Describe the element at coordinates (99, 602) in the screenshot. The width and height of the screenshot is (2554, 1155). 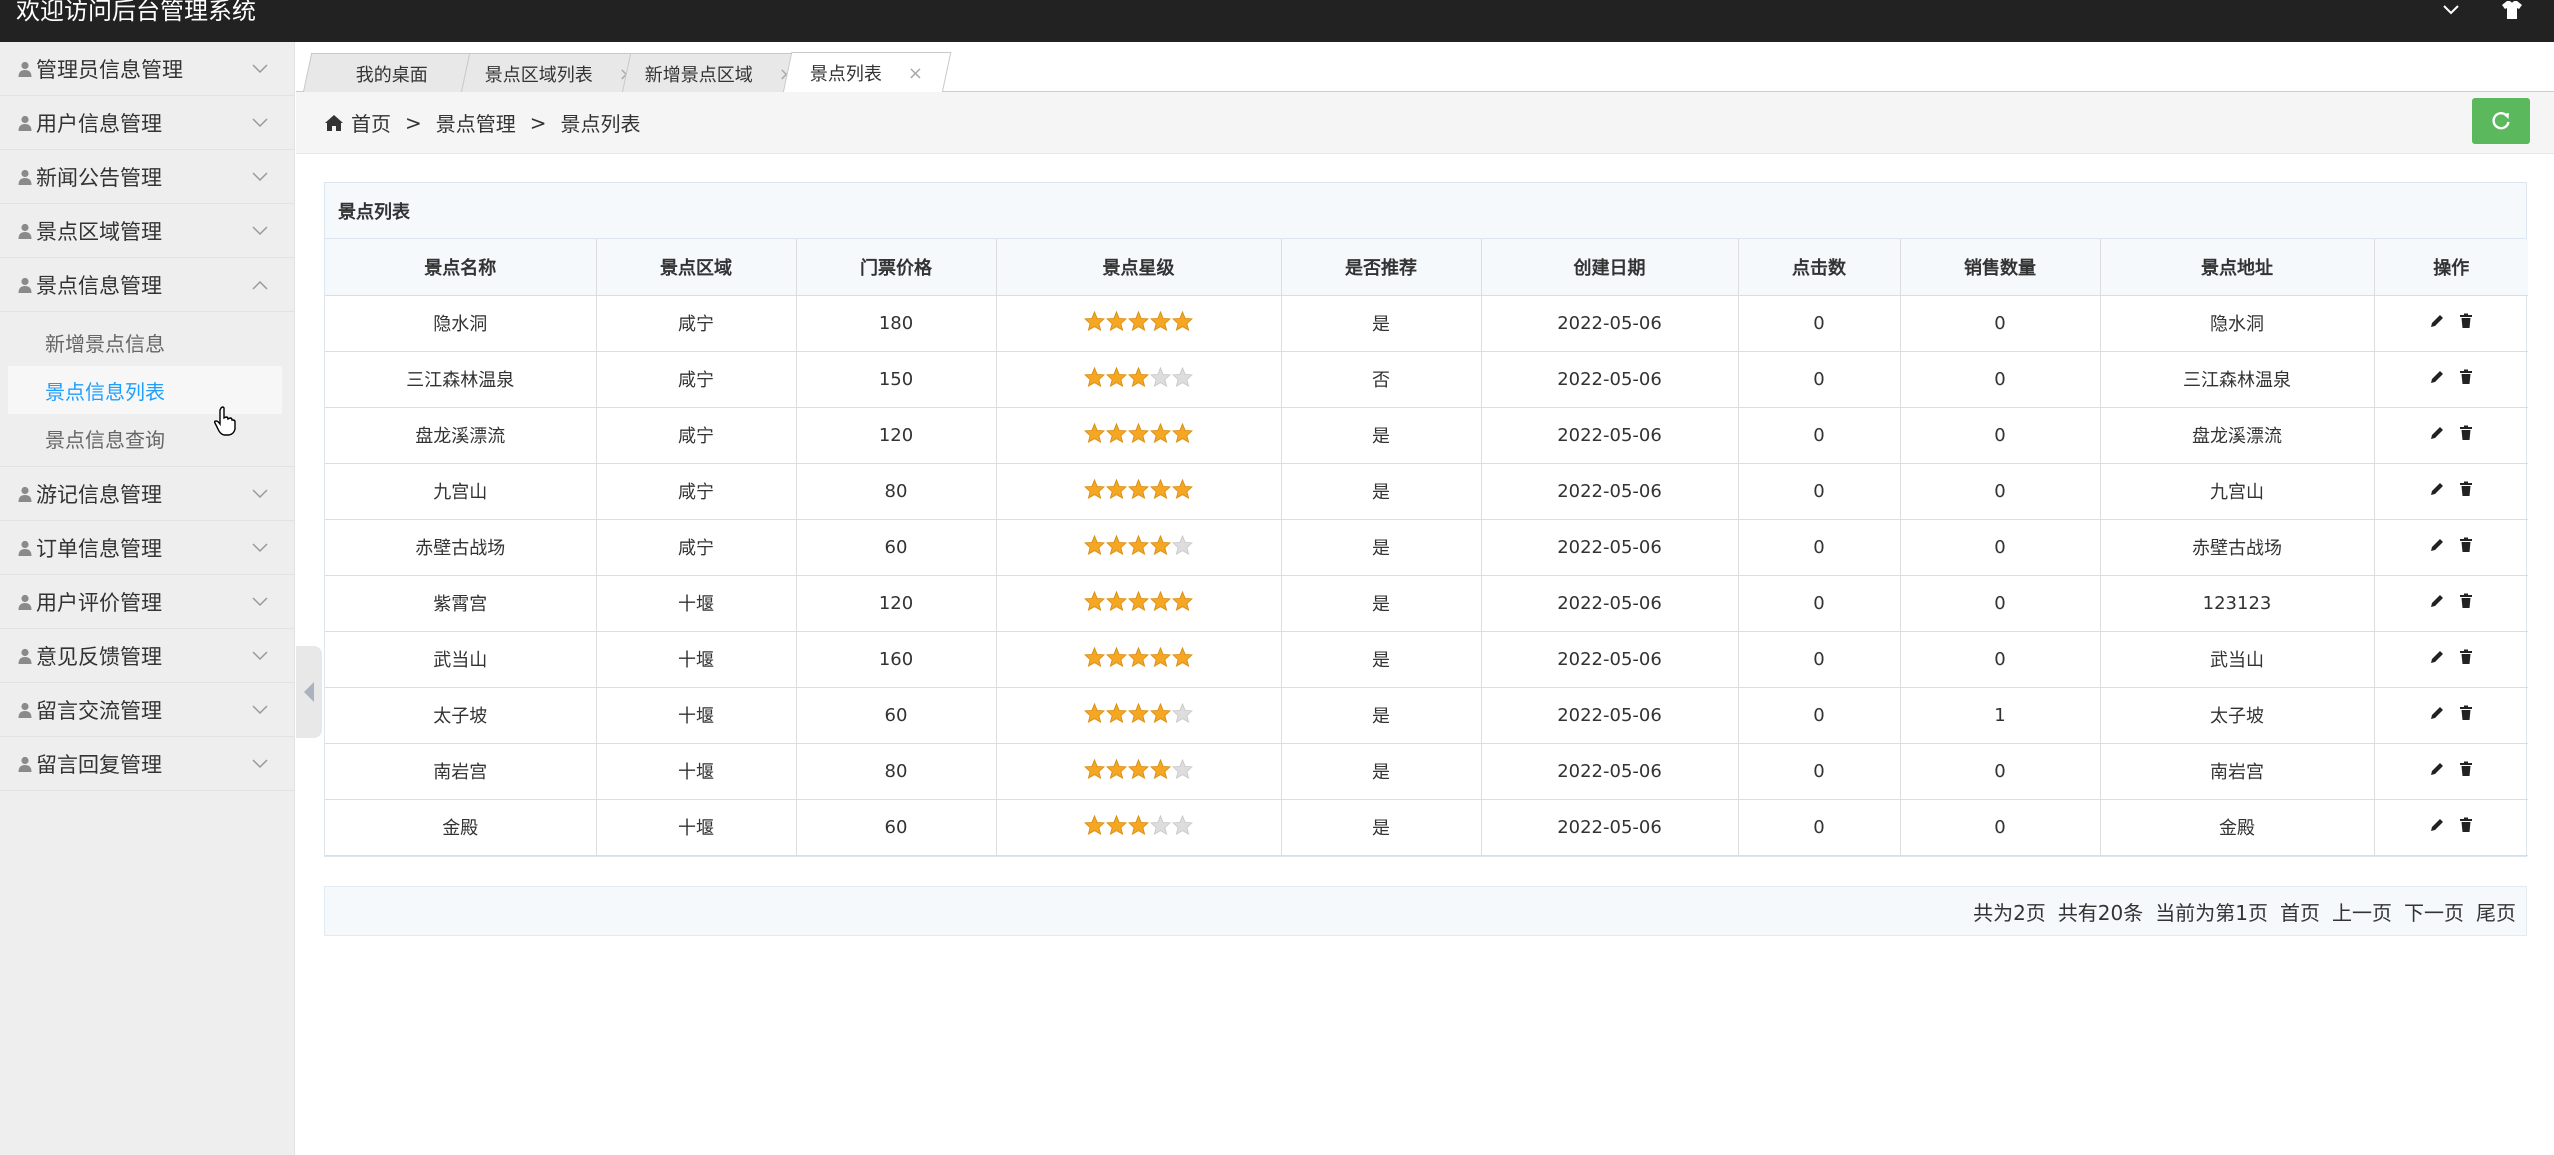
I see `sidebar-menu-label: 用户评价管理` at that location.